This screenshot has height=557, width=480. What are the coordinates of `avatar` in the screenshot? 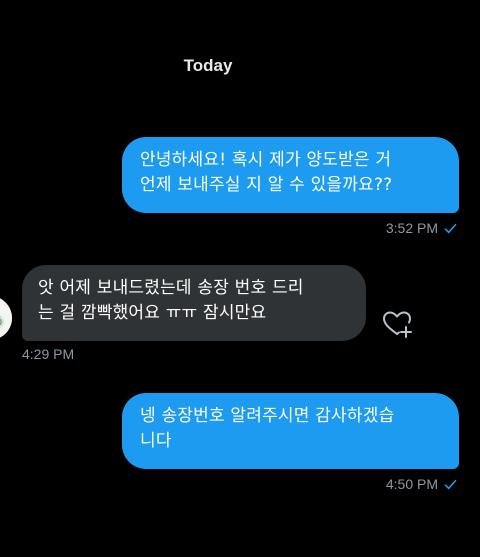 It's located at (6, 318).